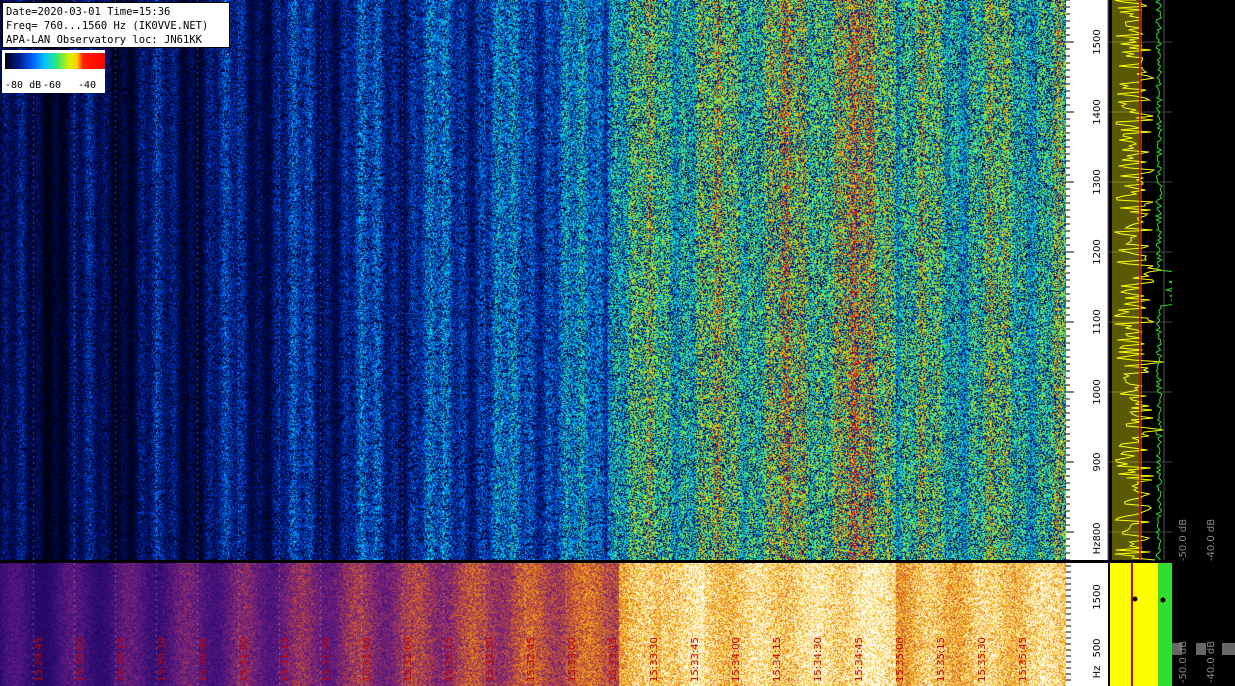  Describe the element at coordinates (1087, 280) in the screenshot. I see `top-axis-background` at that location.